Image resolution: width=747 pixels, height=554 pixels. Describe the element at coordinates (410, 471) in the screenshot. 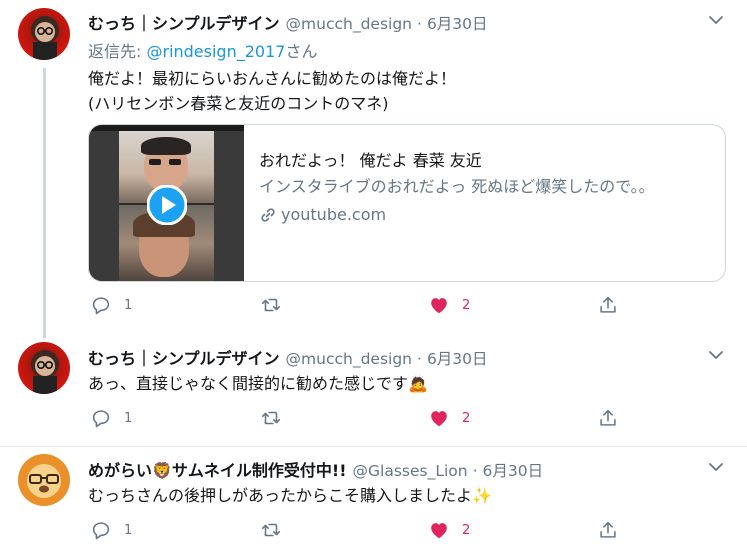

I see `user-handle: @Glasses_Lion` at that location.